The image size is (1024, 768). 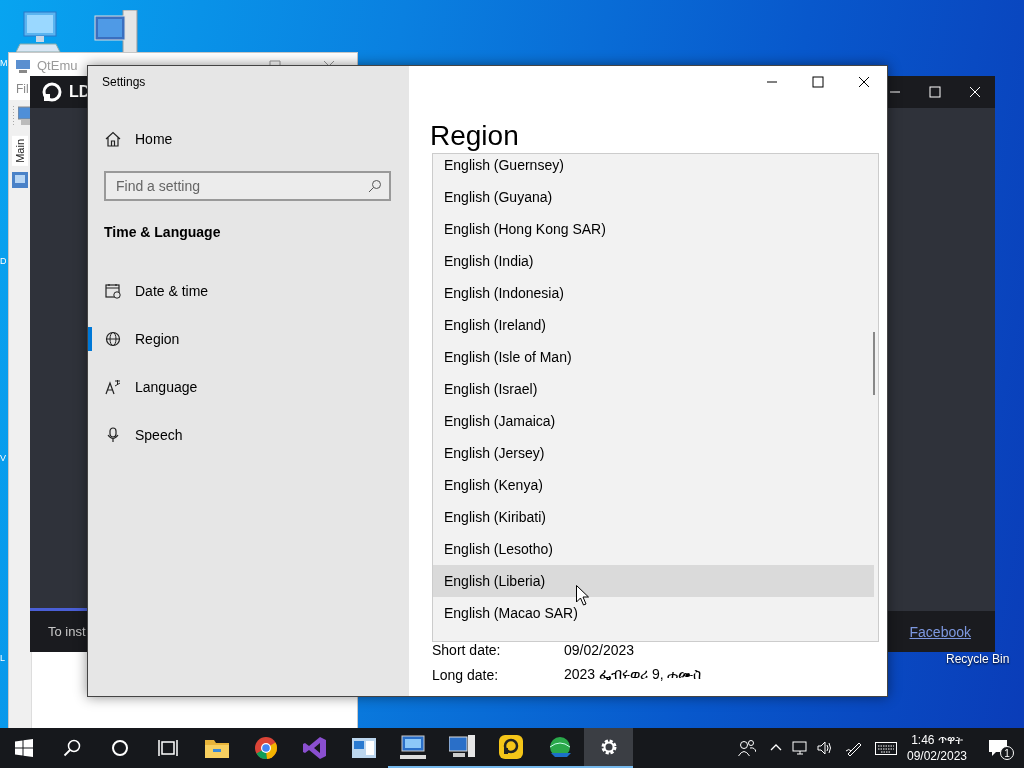 I want to click on clock: 1:46 ጥዋት 09/02/2023, so click(x=937, y=748).